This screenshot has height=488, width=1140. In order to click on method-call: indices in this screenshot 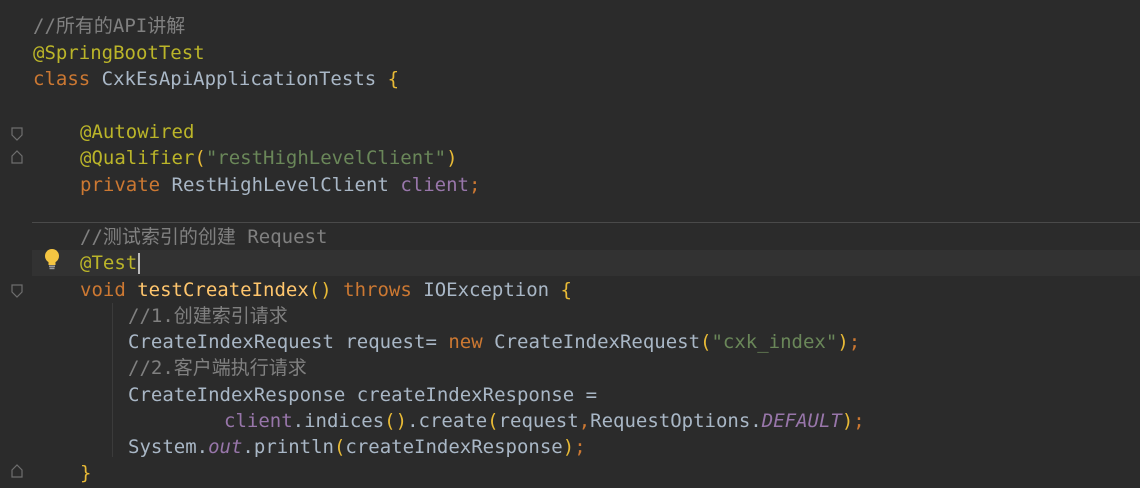, I will do `click(344, 421)`.